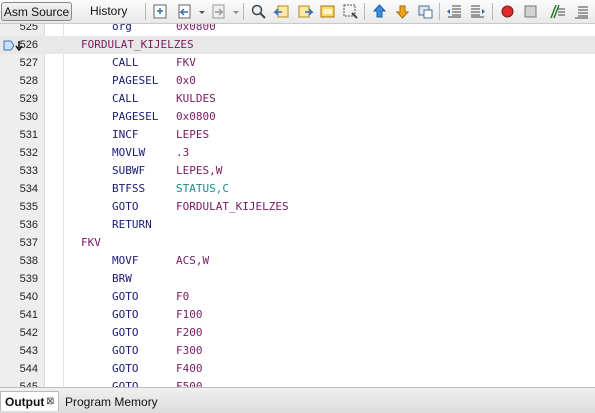 This screenshot has height=413, width=595. What do you see at coordinates (189, 383) in the screenshot?
I see `code-operand: F500` at bounding box center [189, 383].